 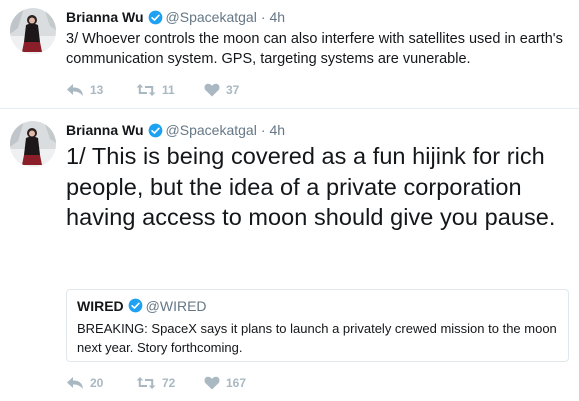 I want to click on reply-count: 20, so click(x=97, y=383).